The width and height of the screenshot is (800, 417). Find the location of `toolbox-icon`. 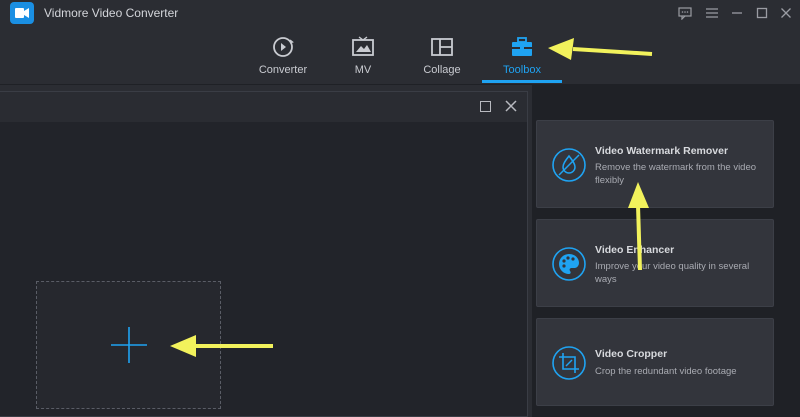

toolbox-icon is located at coordinates (522, 46).